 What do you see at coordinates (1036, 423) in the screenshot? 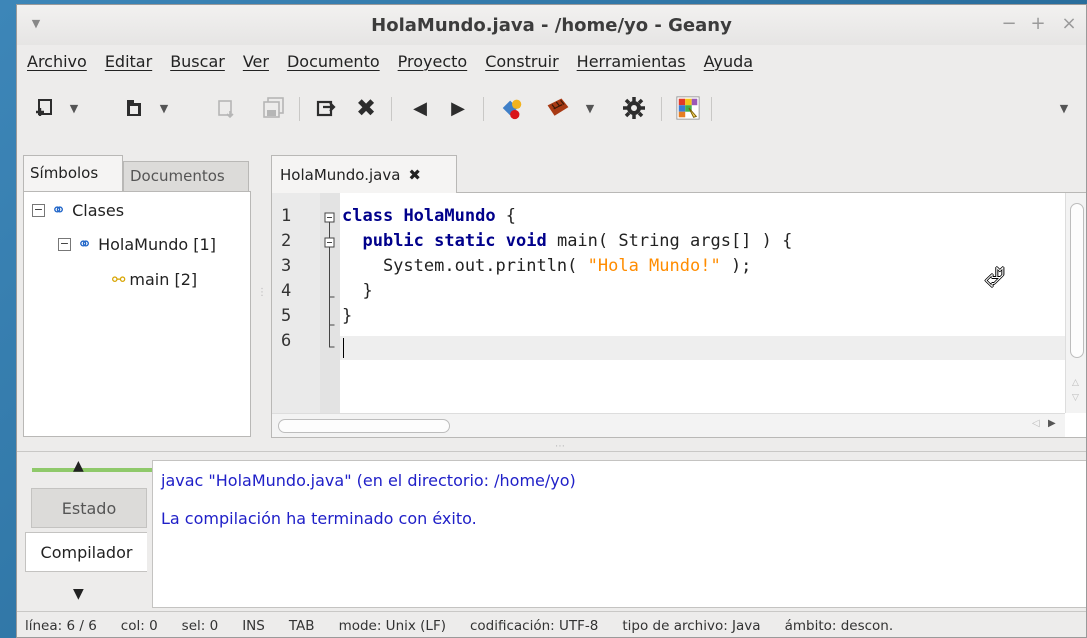
I see `scroll-left-icon: ◁` at bounding box center [1036, 423].